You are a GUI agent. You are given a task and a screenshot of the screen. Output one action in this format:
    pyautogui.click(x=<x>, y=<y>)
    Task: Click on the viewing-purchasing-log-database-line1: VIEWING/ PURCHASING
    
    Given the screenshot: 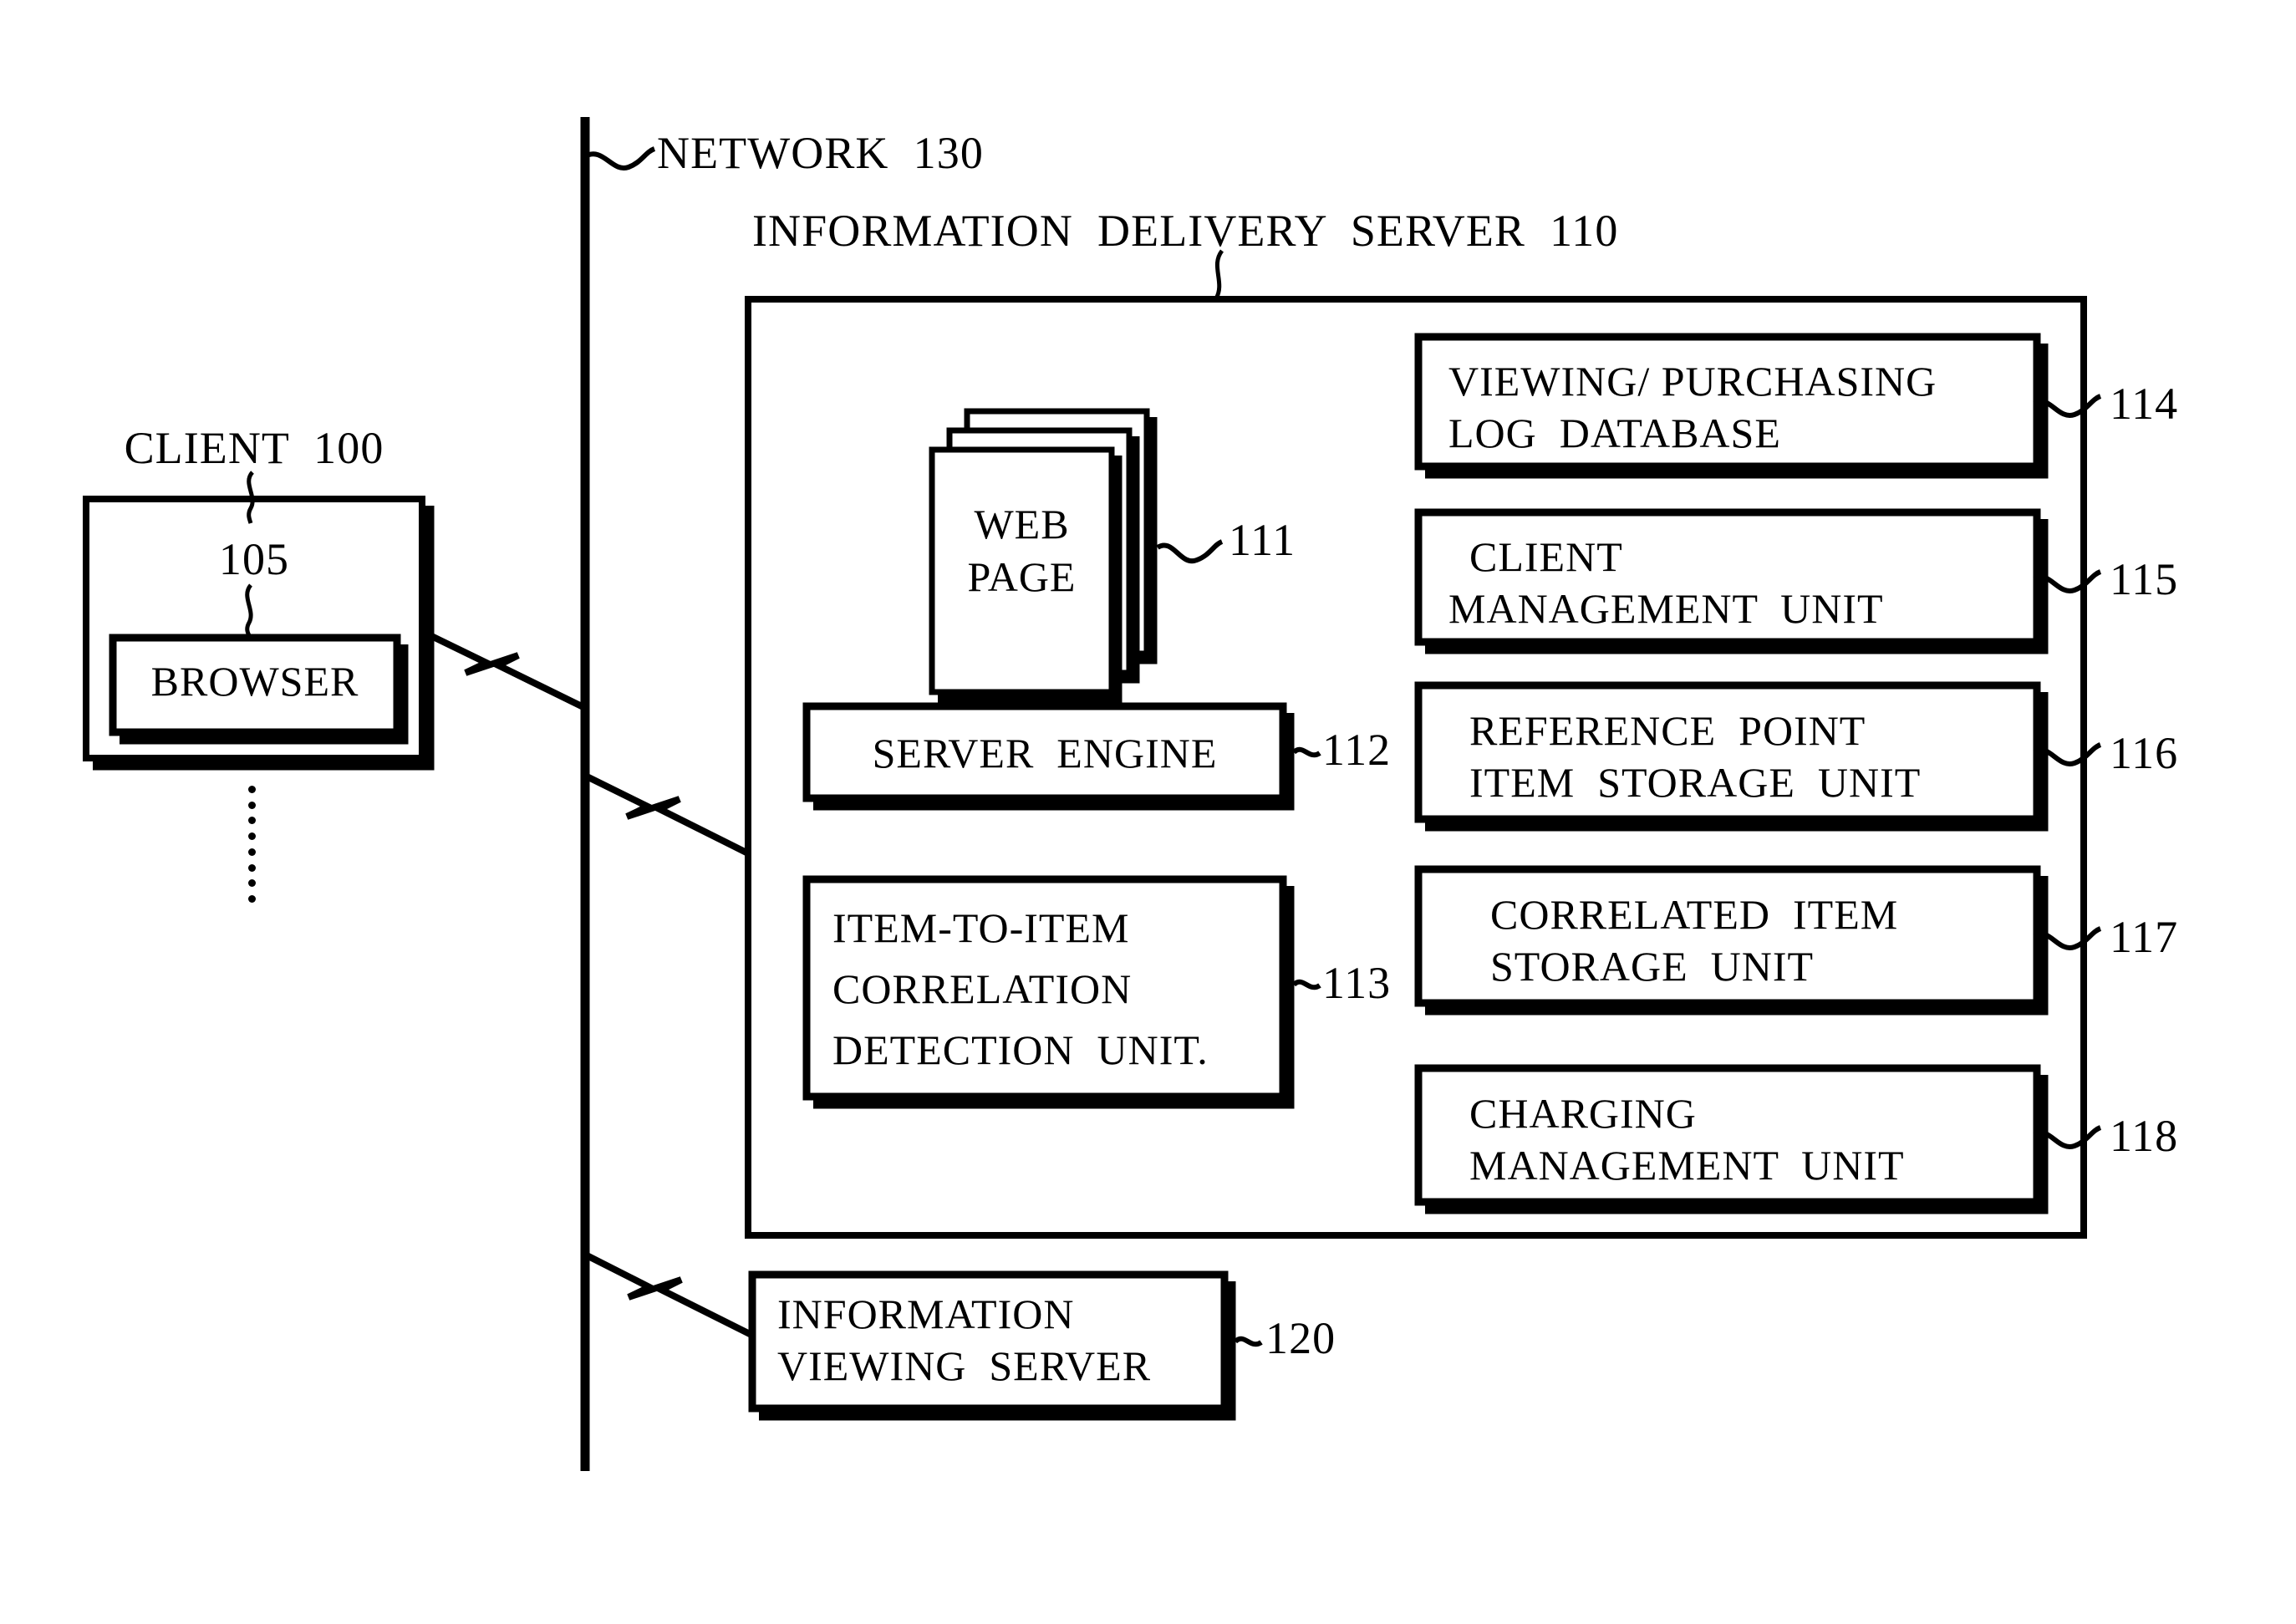 What is the action you would take?
    pyautogui.click(x=1692, y=381)
    